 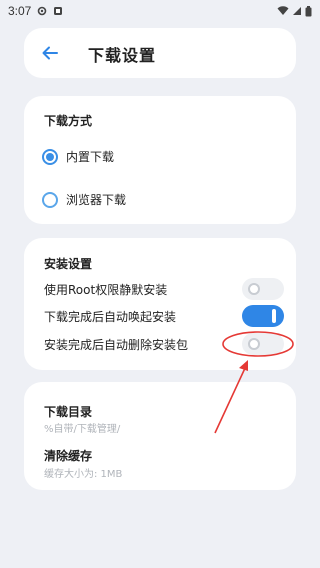 I want to click on settings-icon, so click(x=42, y=11).